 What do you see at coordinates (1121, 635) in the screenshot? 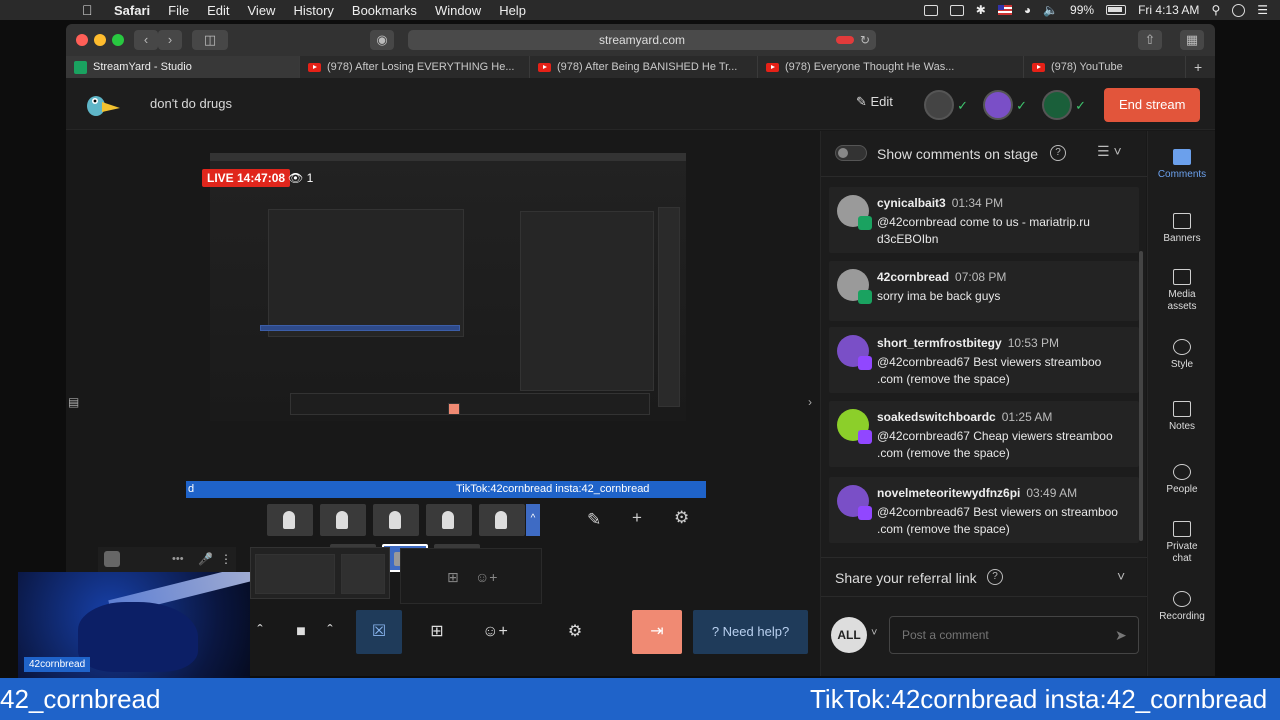
I see `send-icon: ➤` at bounding box center [1121, 635].